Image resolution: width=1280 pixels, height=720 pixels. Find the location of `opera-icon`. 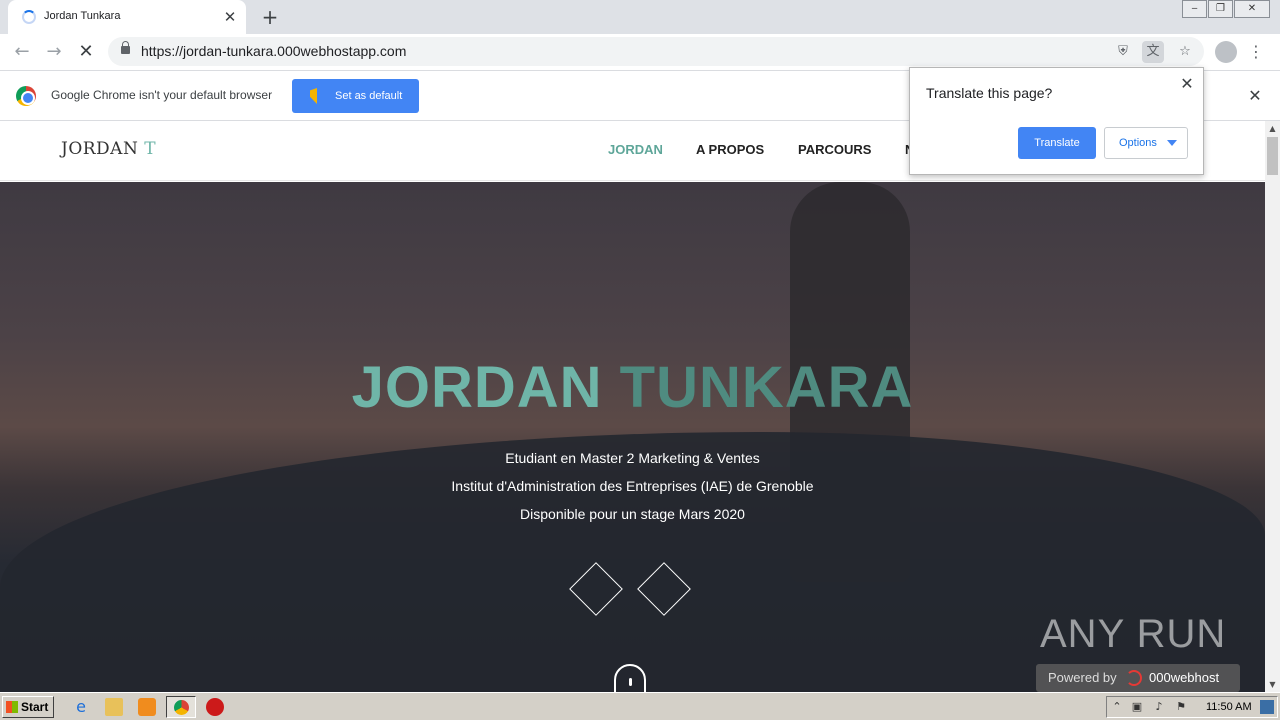

opera-icon is located at coordinates (215, 707).